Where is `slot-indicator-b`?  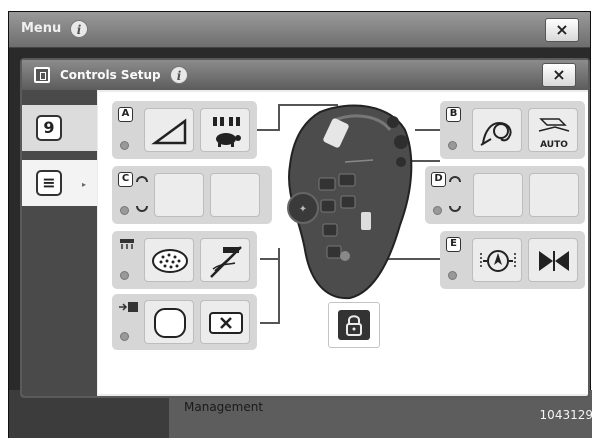
slot-indicator-b is located at coordinates (452, 145).